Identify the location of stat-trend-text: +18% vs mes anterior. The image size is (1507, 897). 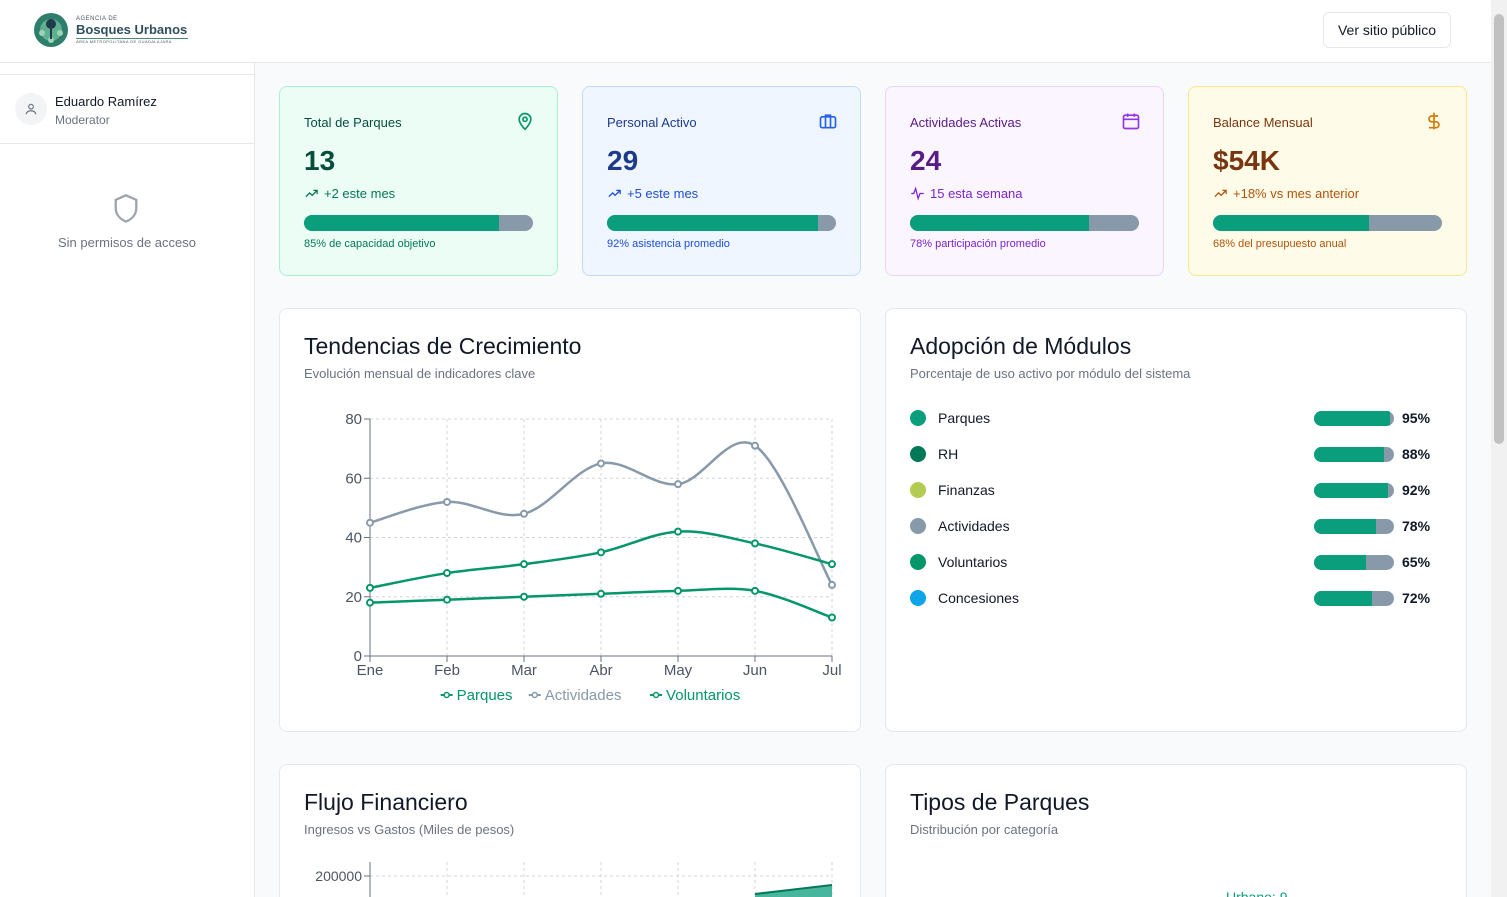
(1296, 193).